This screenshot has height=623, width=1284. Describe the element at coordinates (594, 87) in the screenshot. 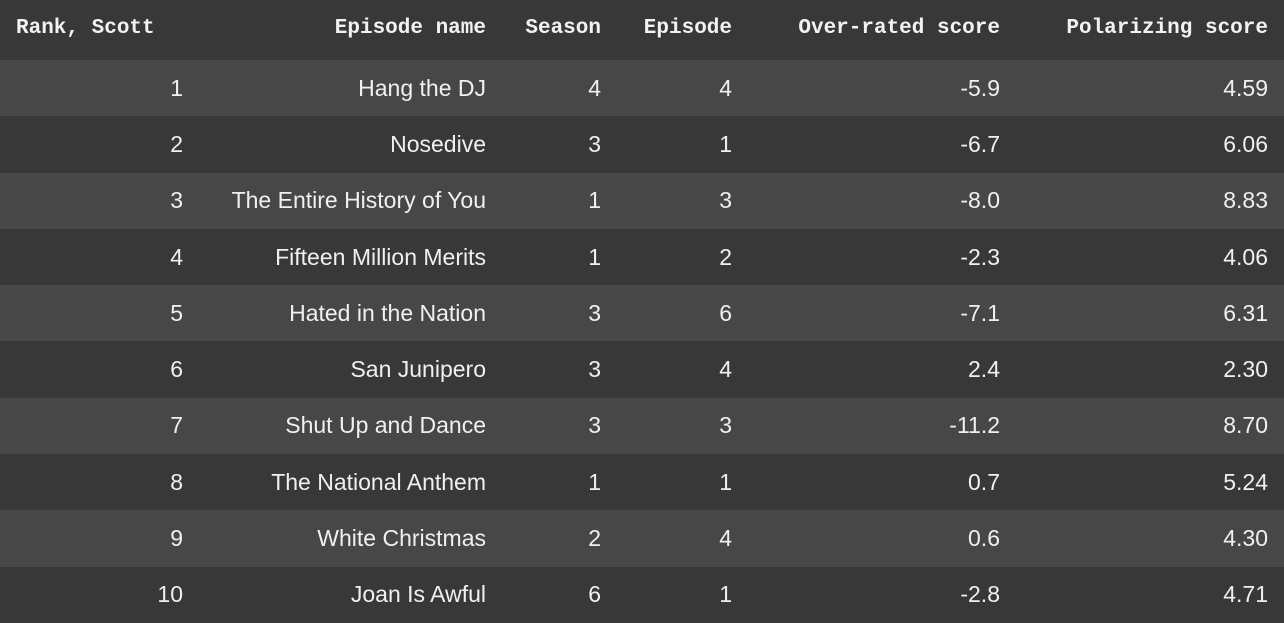

I see `cell-season: 4` at that location.